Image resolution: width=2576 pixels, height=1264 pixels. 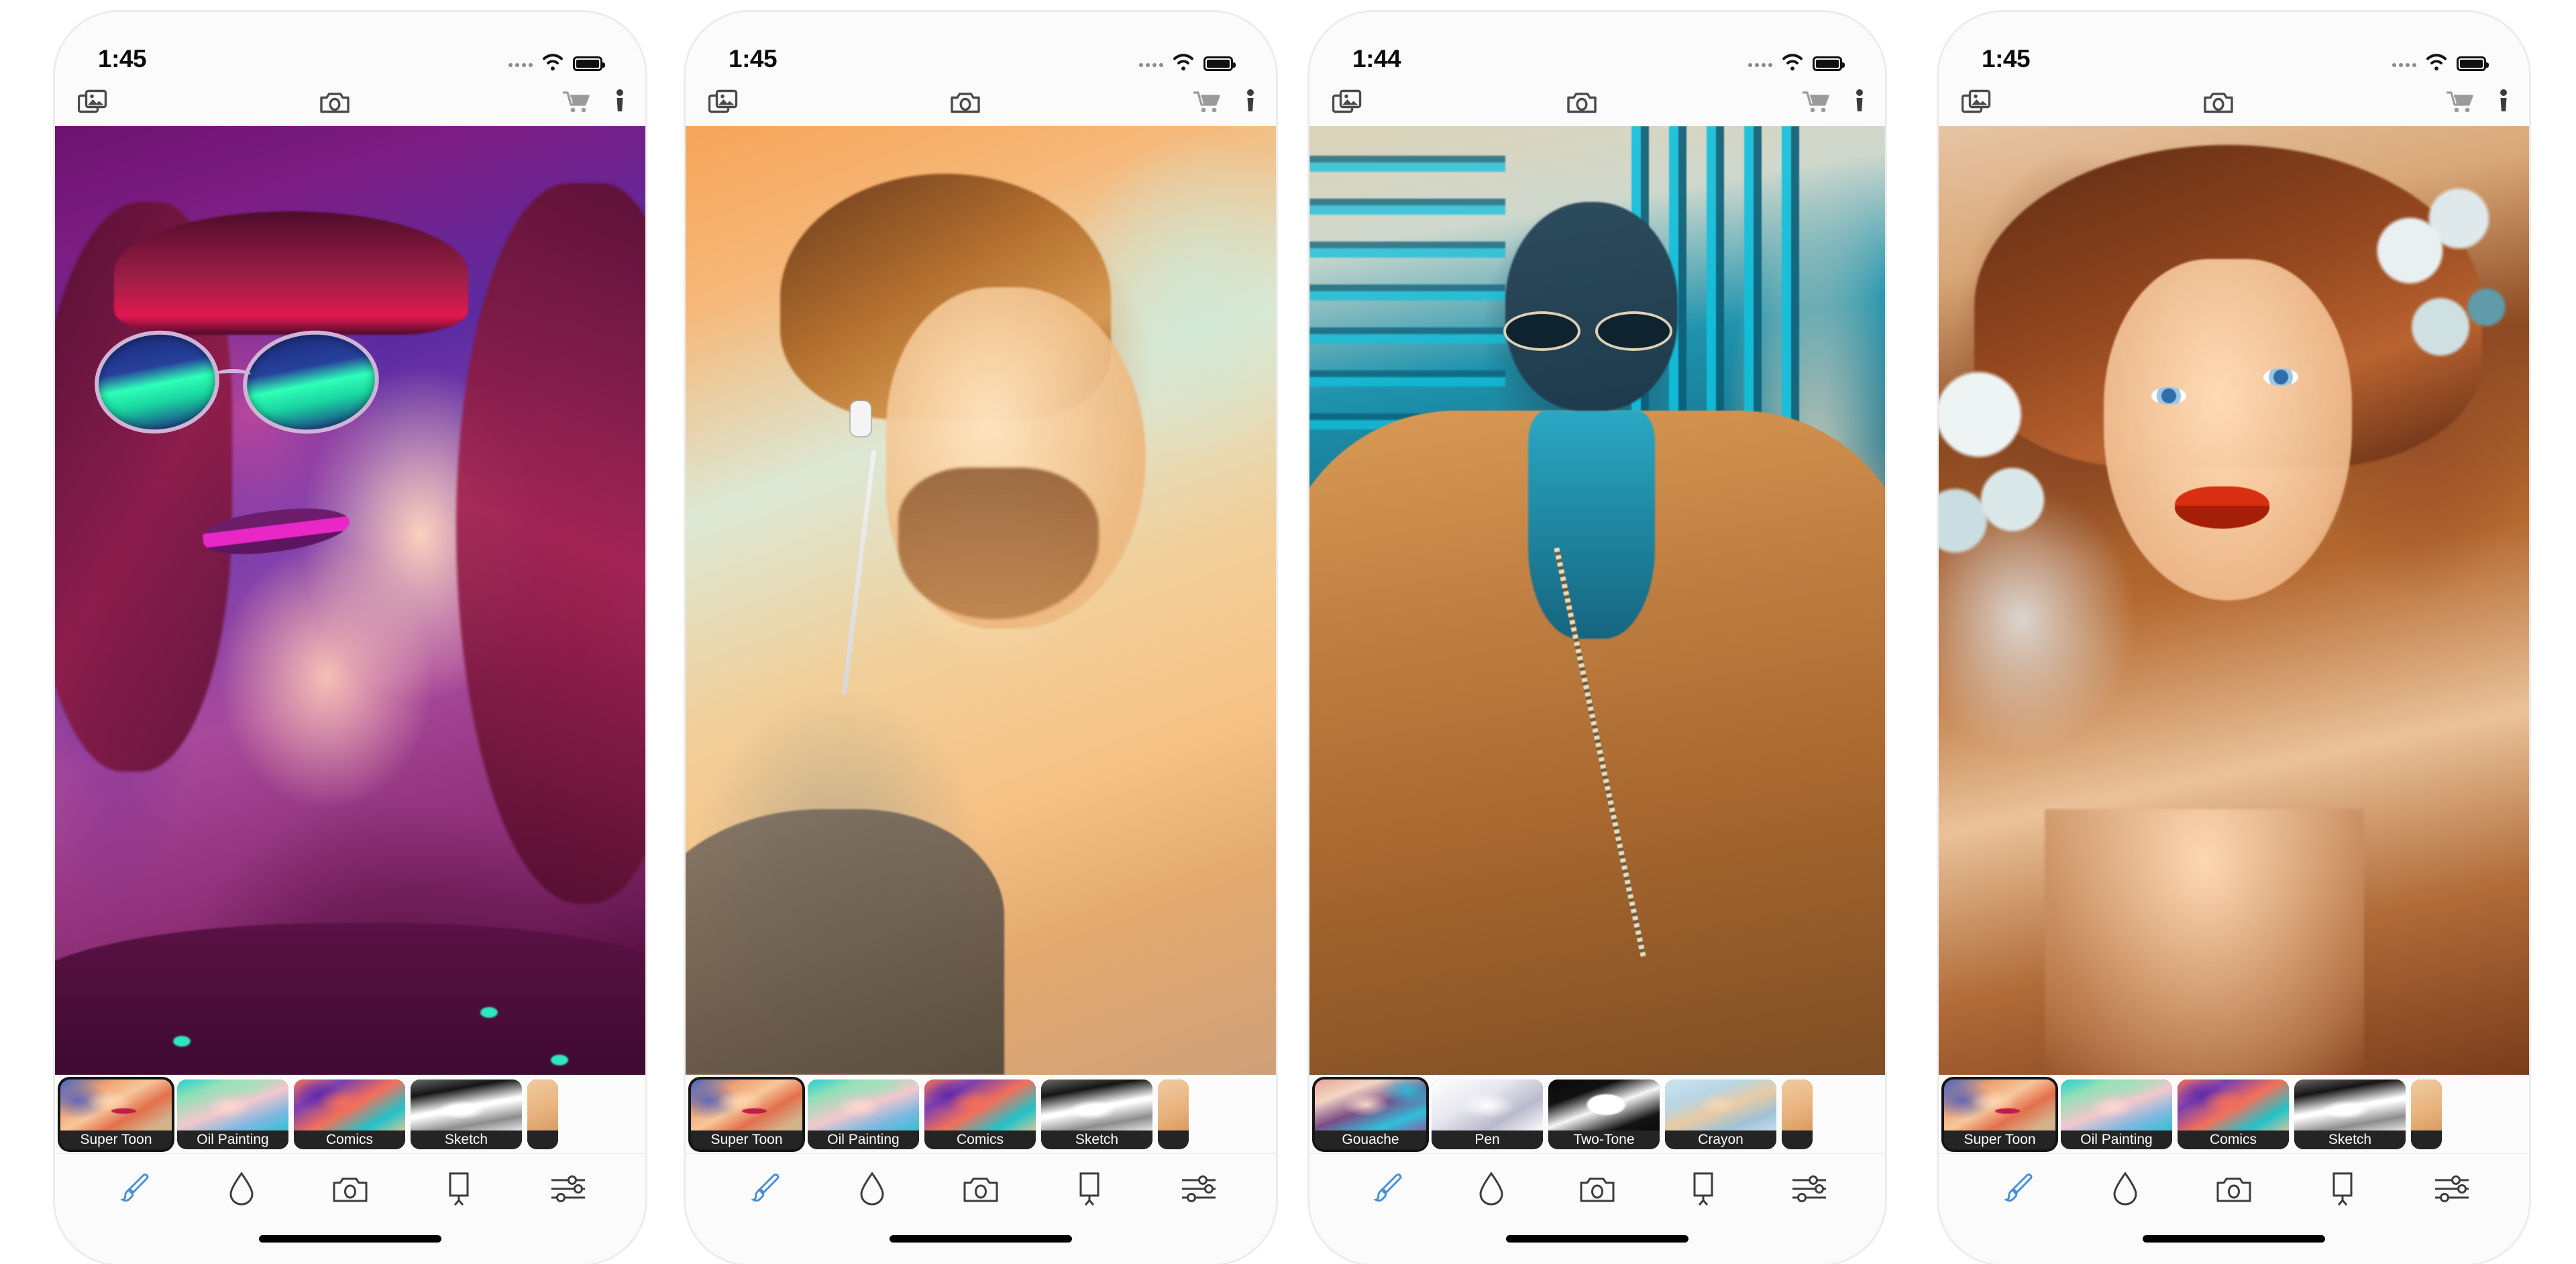 What do you see at coordinates (2006, 58) in the screenshot?
I see `status-clock: 1:45` at bounding box center [2006, 58].